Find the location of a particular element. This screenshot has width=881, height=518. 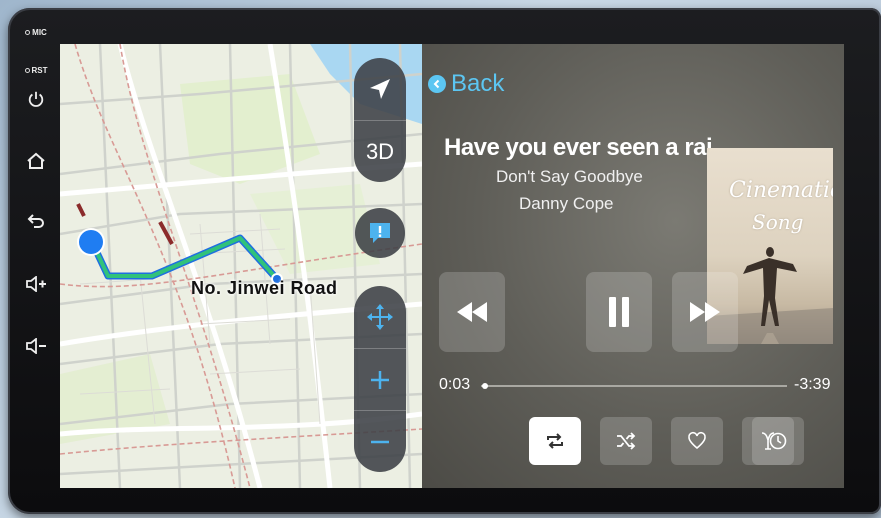

rewind-icon is located at coordinates (472, 312).